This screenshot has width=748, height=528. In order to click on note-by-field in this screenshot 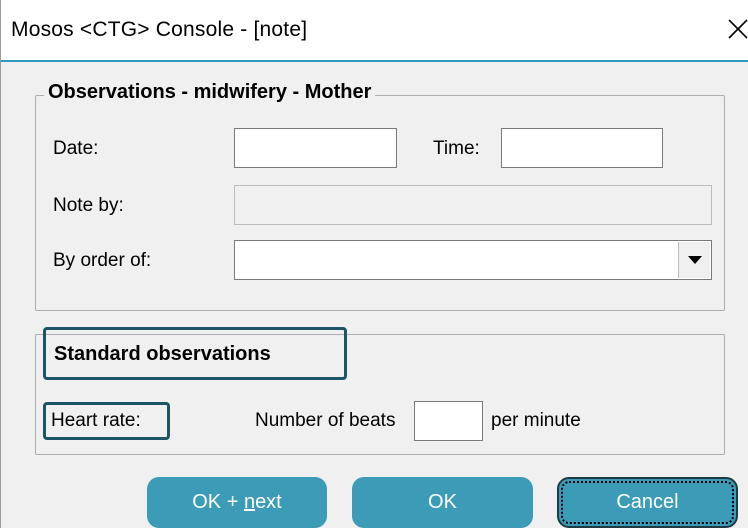, I will do `click(473, 205)`.